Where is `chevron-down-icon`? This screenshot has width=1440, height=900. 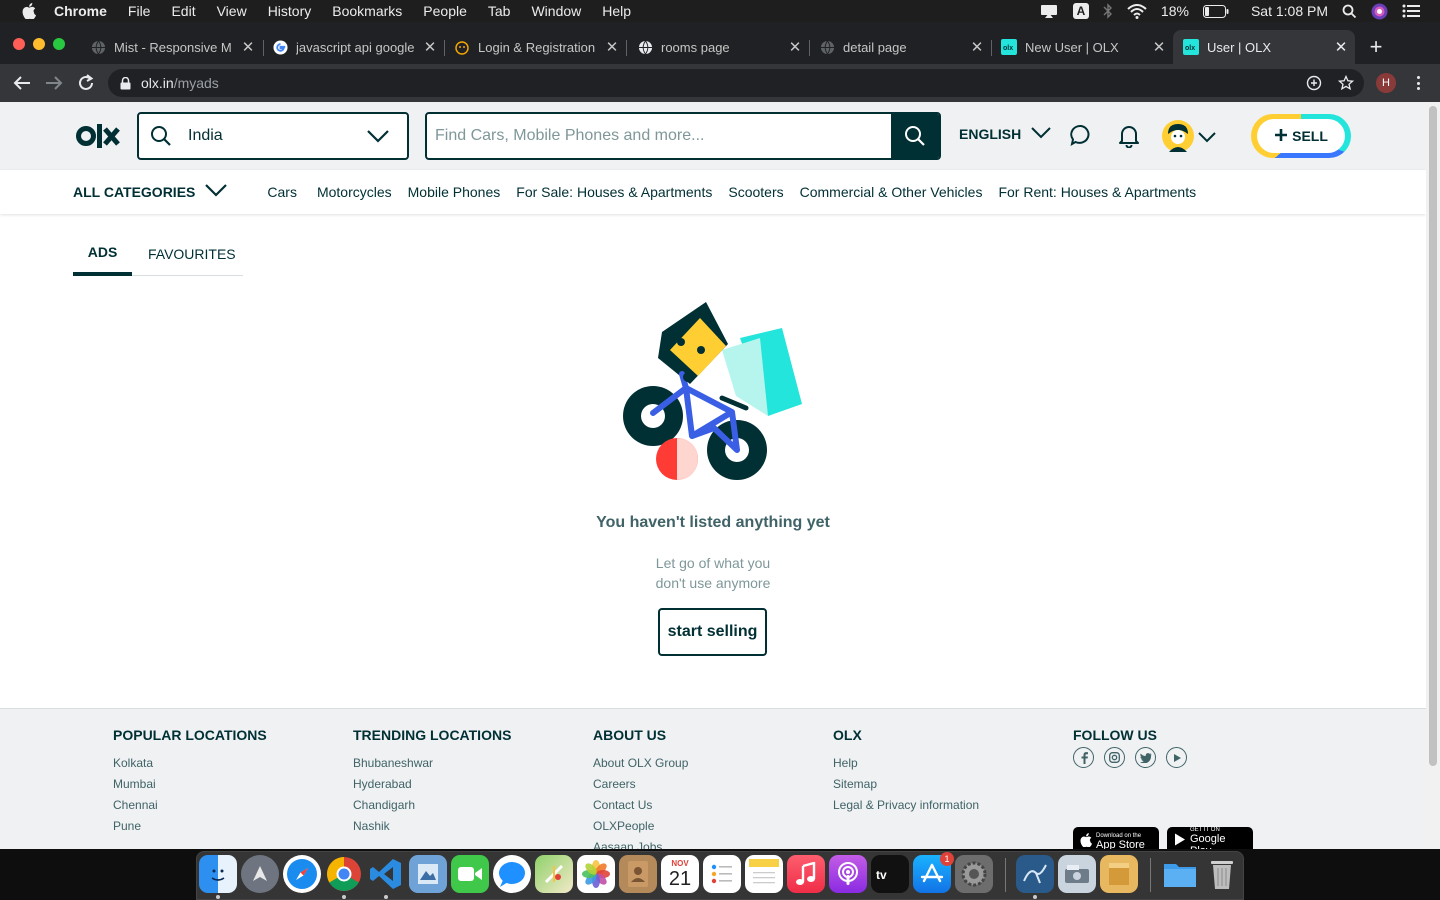
chevron-down-icon is located at coordinates (378, 136).